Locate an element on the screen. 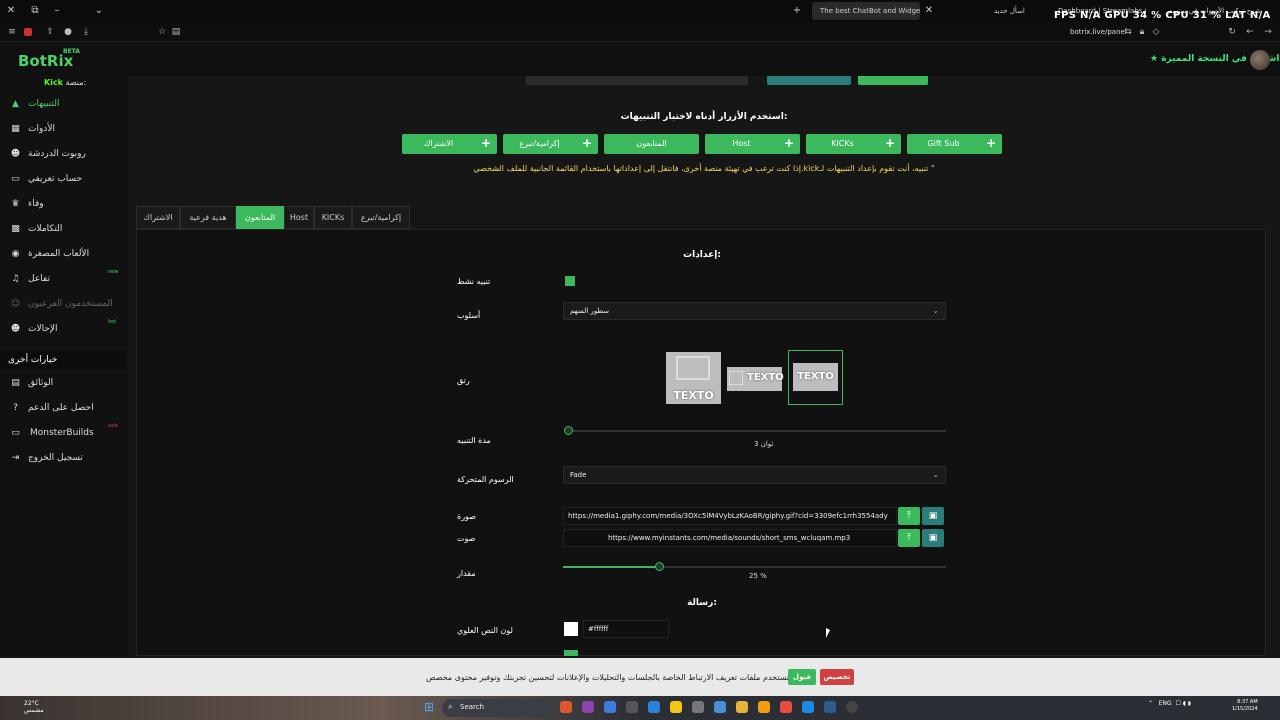  test-subscribe-button: الاشتراك + is located at coordinates (449, 144).